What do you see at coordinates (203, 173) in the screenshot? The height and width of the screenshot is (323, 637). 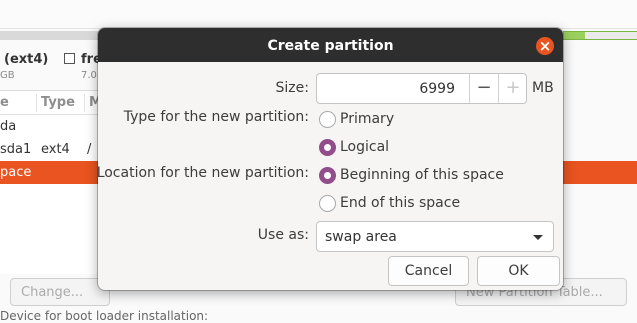 I see `partition-location-label: Location for the new partition:` at bounding box center [203, 173].